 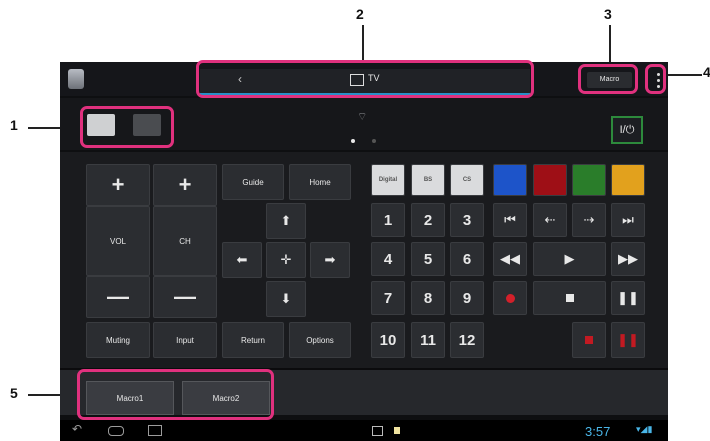 I want to click on stop-icon, so click(x=569, y=298).